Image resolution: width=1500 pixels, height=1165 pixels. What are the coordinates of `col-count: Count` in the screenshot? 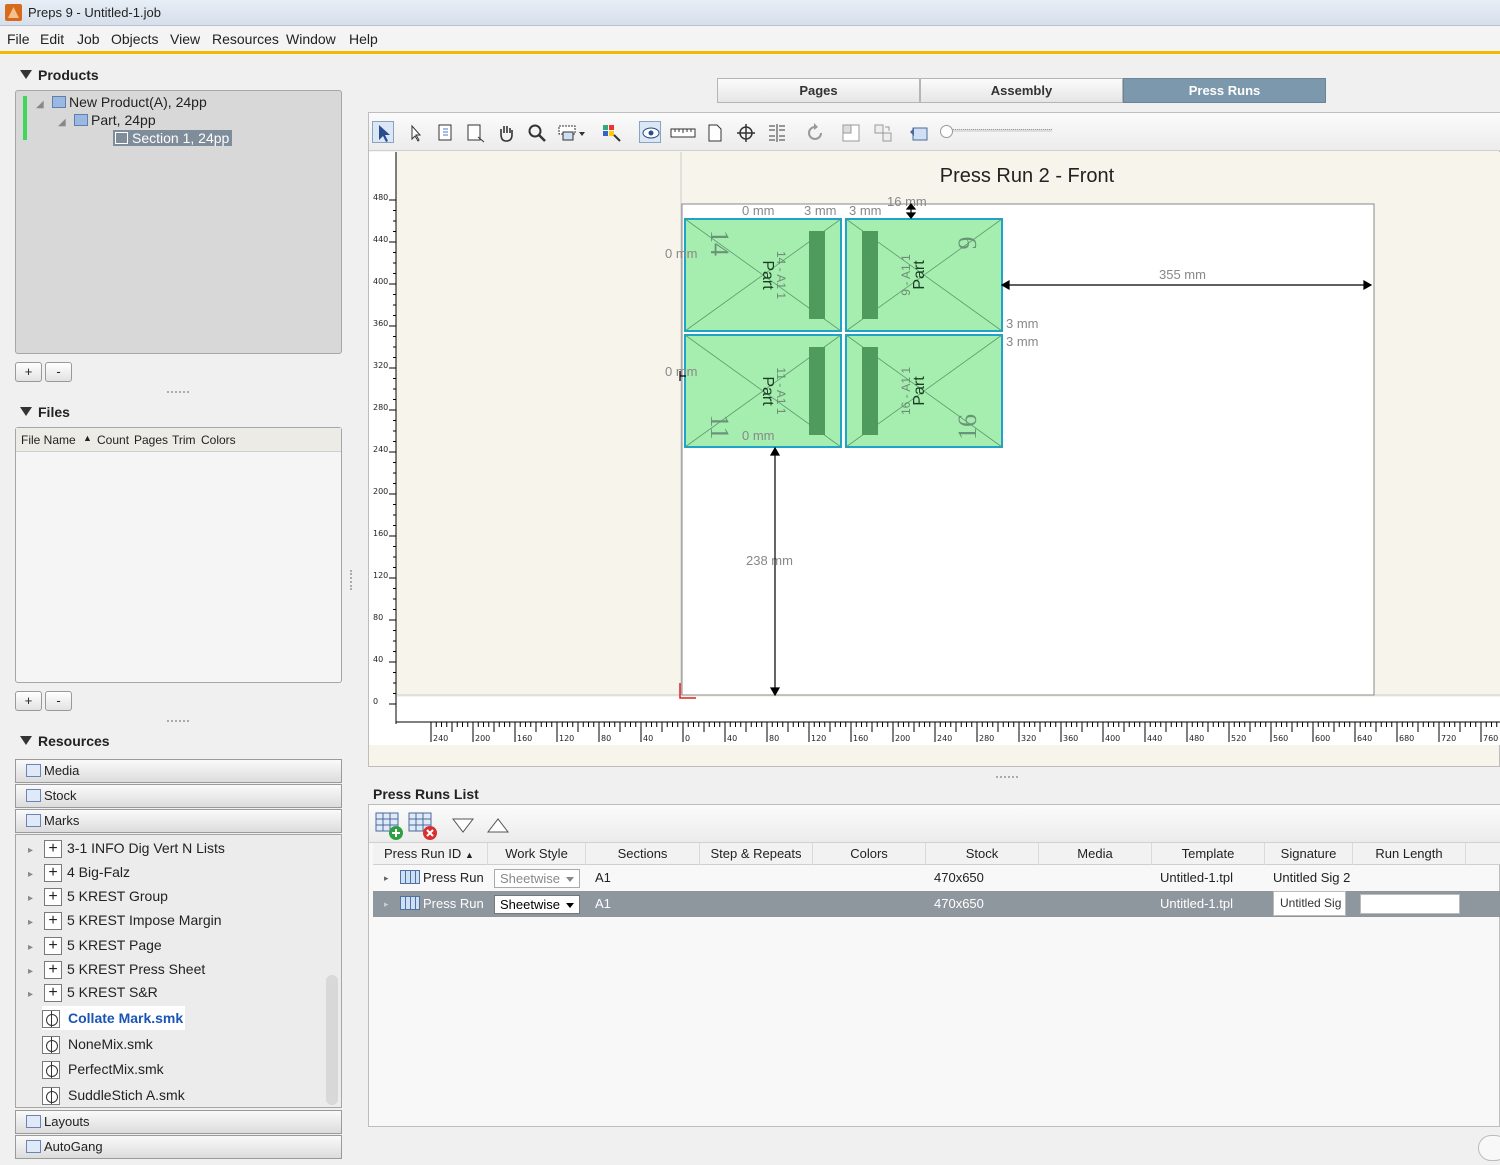 It's located at (113, 440).